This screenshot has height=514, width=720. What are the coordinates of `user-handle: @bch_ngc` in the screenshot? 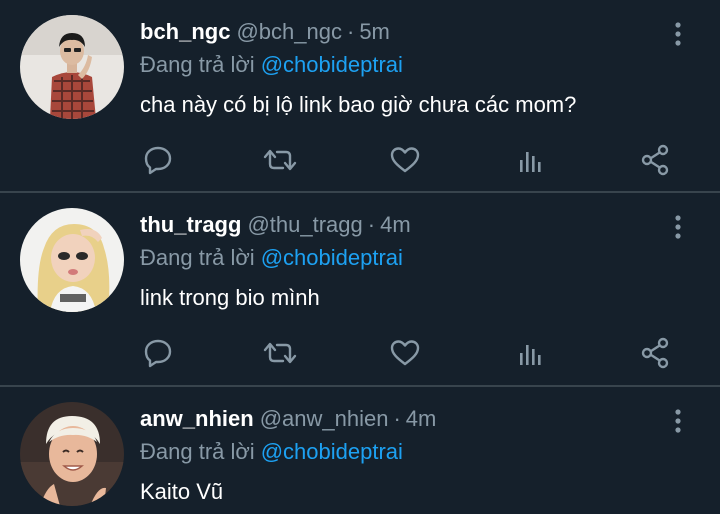 It's located at (289, 31).